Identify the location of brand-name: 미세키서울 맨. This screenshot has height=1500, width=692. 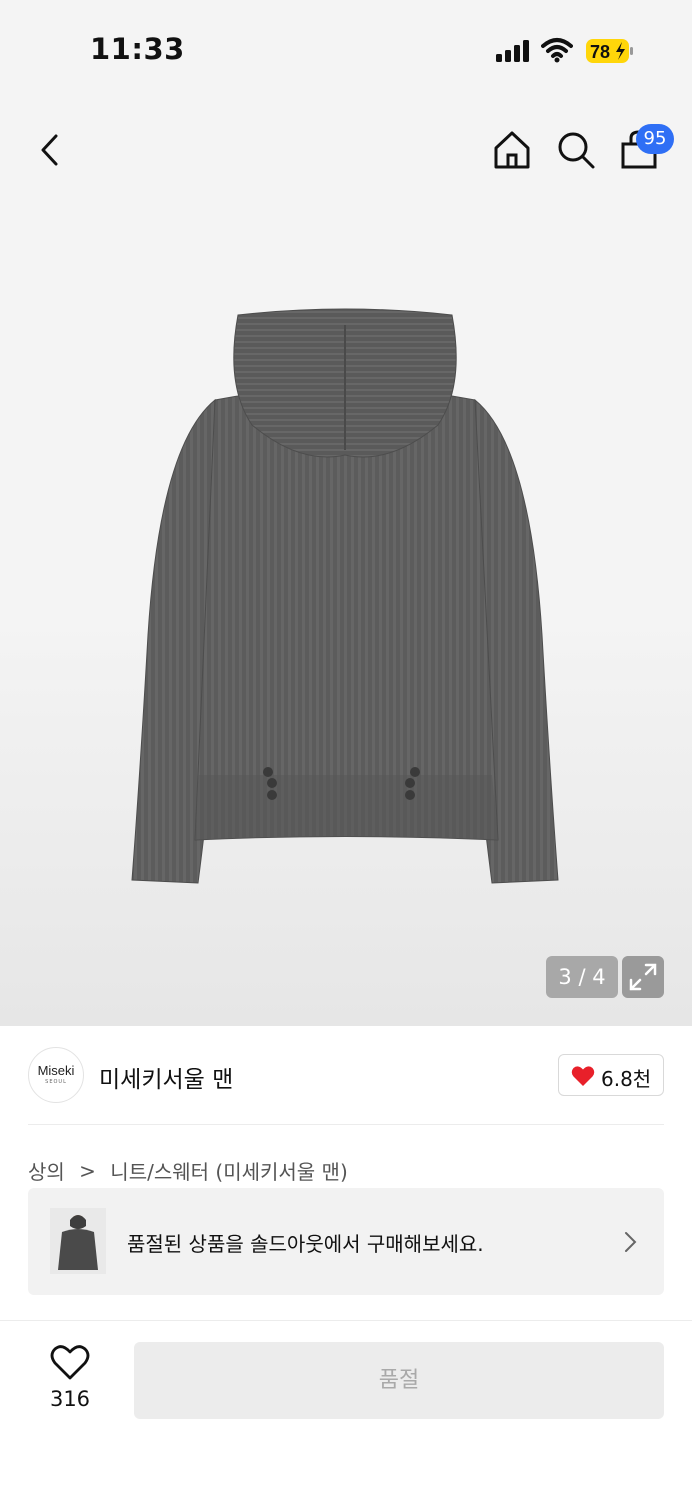
(166, 1077).